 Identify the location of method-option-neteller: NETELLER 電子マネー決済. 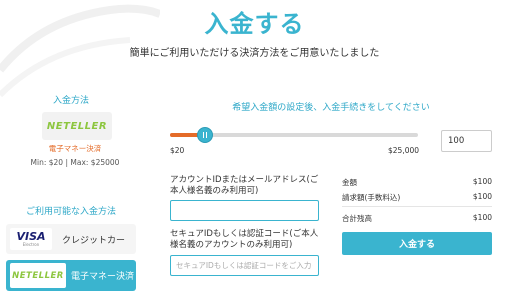
(71, 275).